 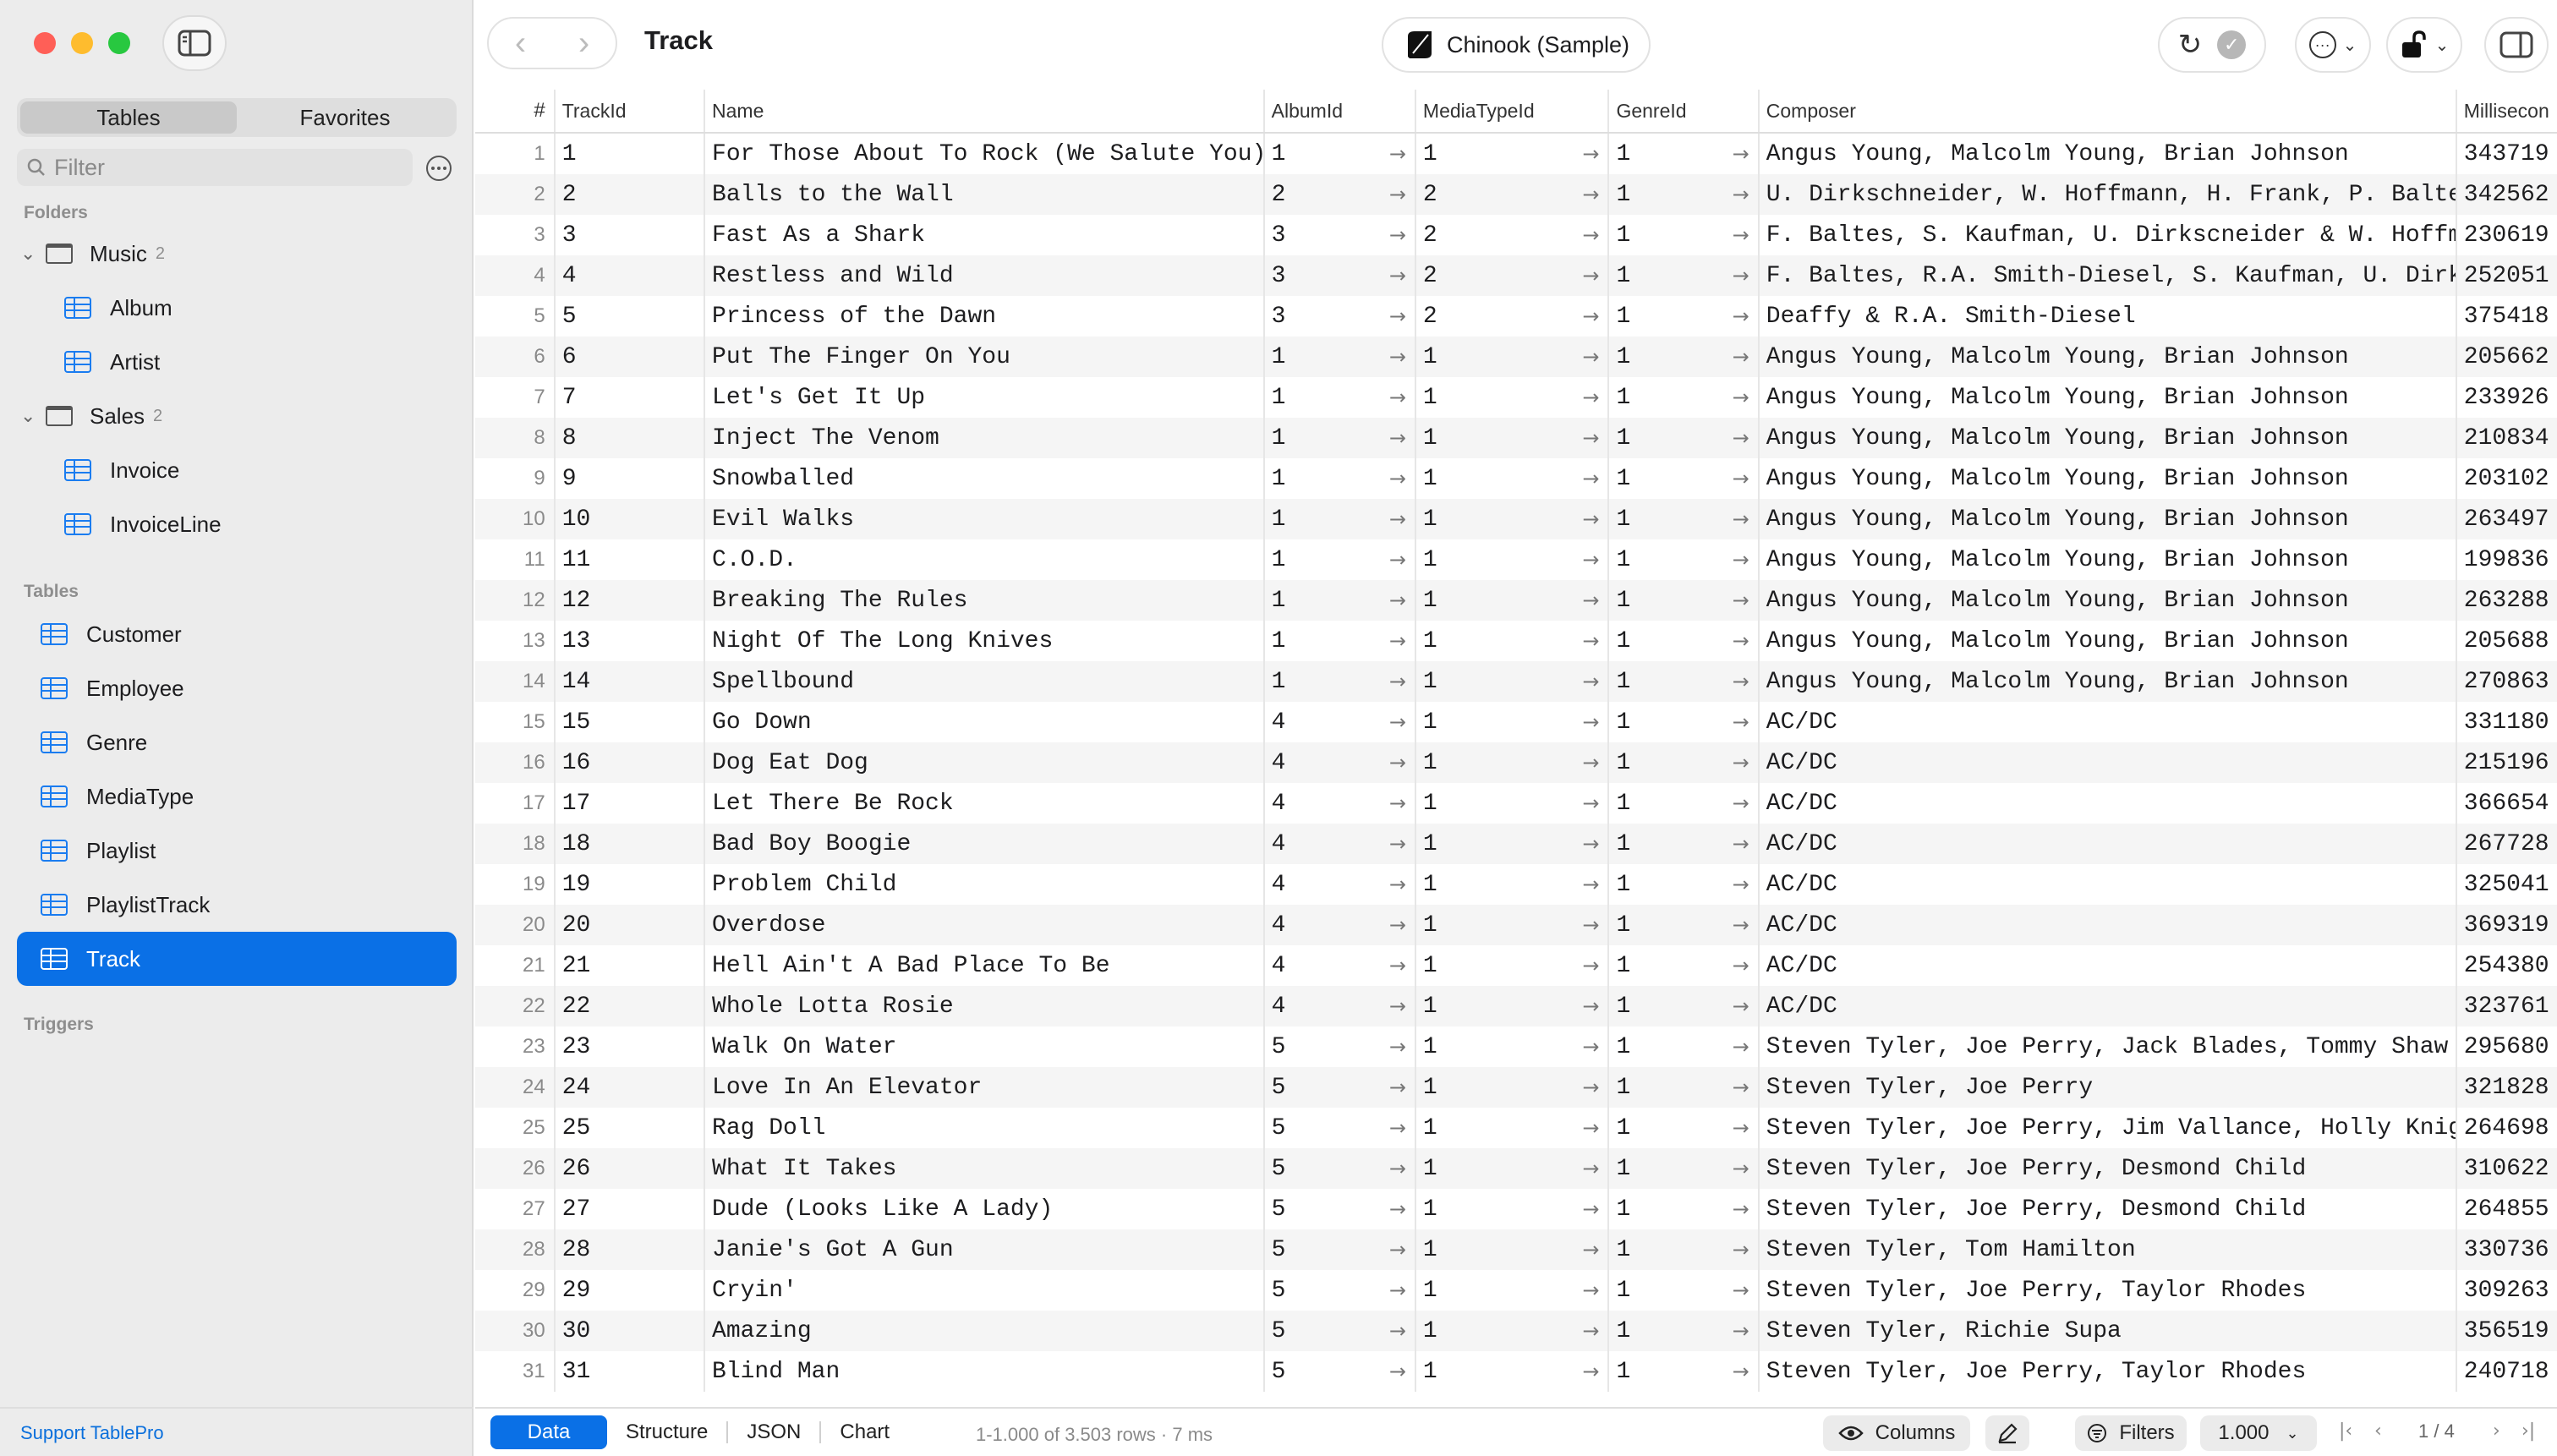 I want to click on cell-albumid: 1 →, so click(x=1340, y=641).